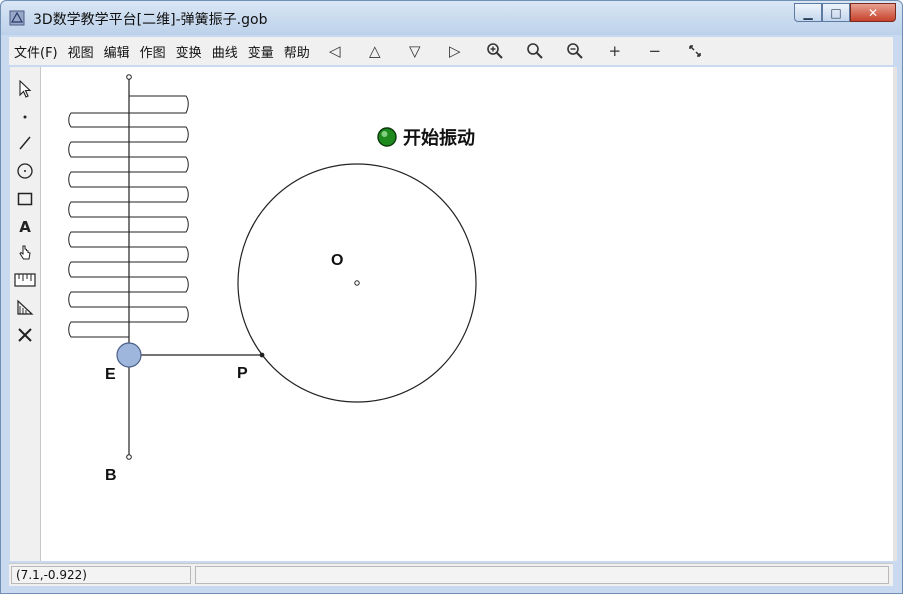 This screenshot has height=594, width=903. What do you see at coordinates (695, 51) in the screenshot?
I see `fit-window-icon` at bounding box center [695, 51].